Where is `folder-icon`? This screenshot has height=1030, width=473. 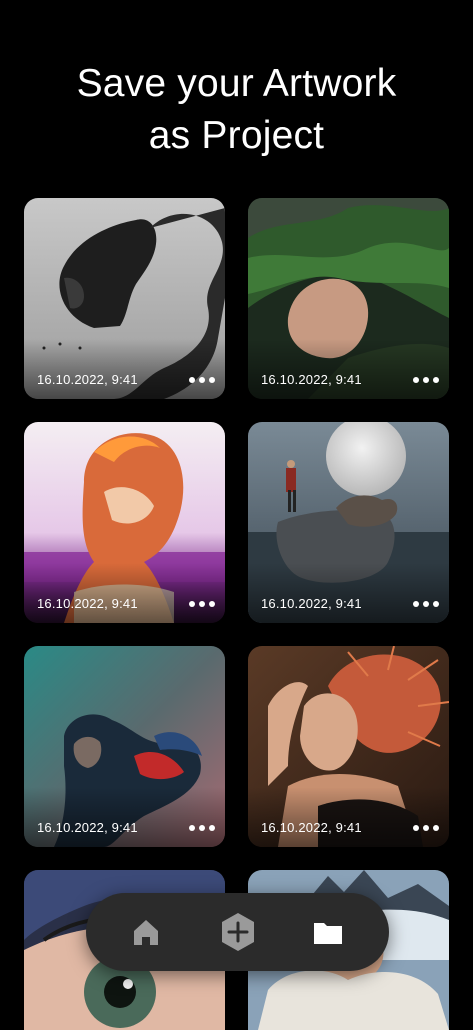 folder-icon is located at coordinates (328, 933).